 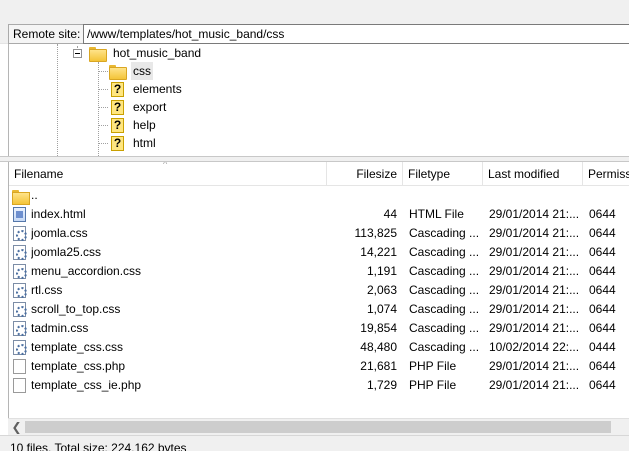 What do you see at coordinates (66, 252) in the screenshot?
I see `file-name: joomla25.css` at bounding box center [66, 252].